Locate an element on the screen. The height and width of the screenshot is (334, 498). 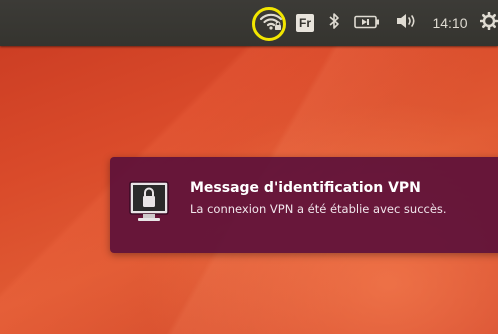
settings-gear-icon is located at coordinates (488, 22).